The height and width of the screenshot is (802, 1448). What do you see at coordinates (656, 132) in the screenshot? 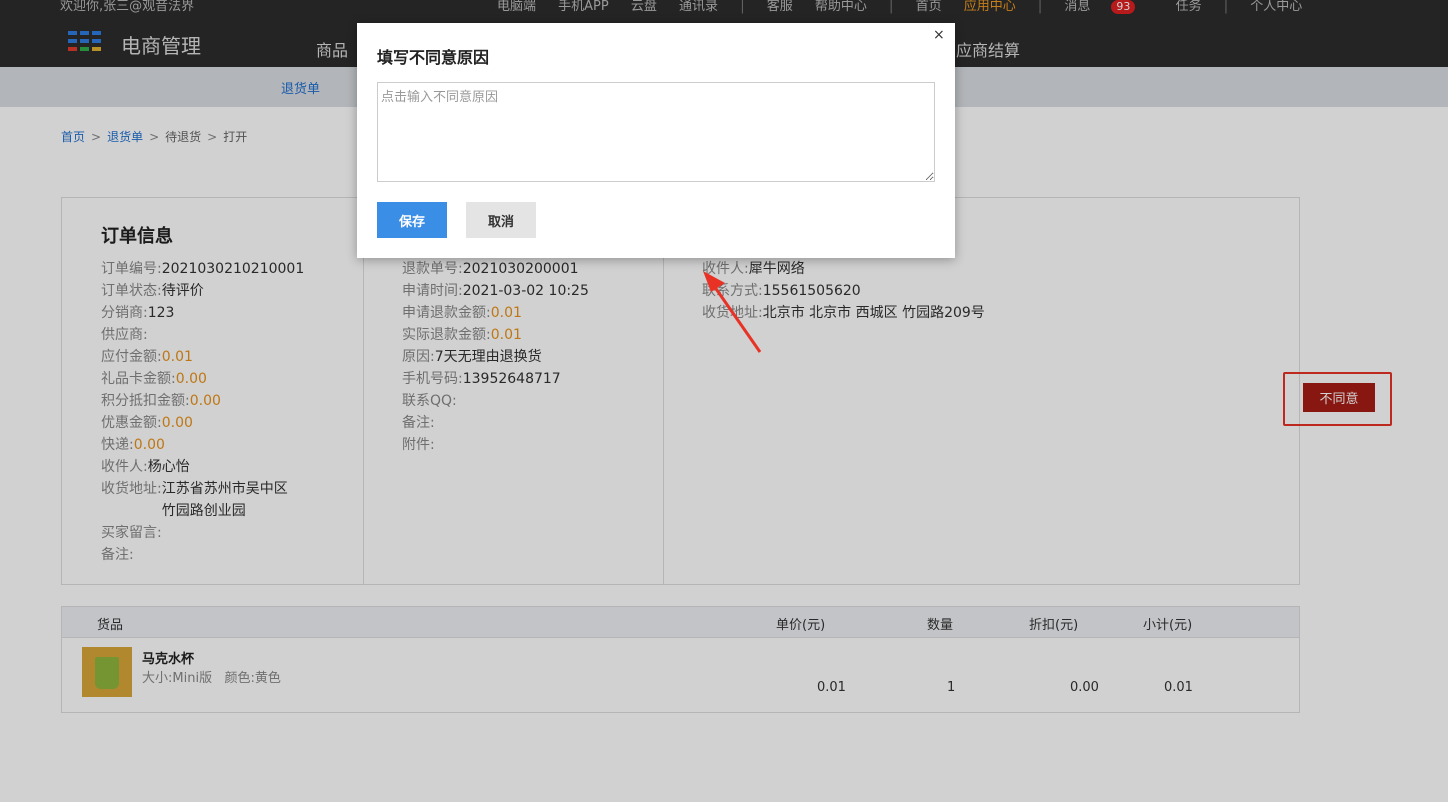
I see `reject-reason-input` at bounding box center [656, 132].